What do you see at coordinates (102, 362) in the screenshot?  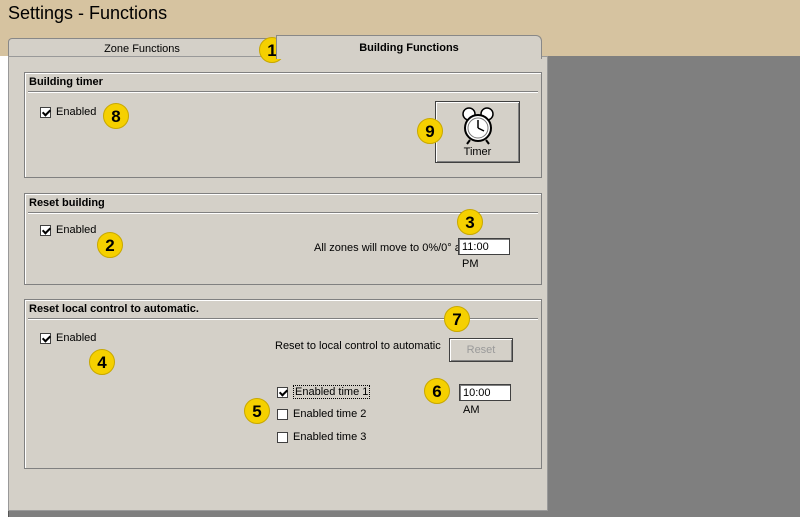 I see `callout-badge-4: 4` at bounding box center [102, 362].